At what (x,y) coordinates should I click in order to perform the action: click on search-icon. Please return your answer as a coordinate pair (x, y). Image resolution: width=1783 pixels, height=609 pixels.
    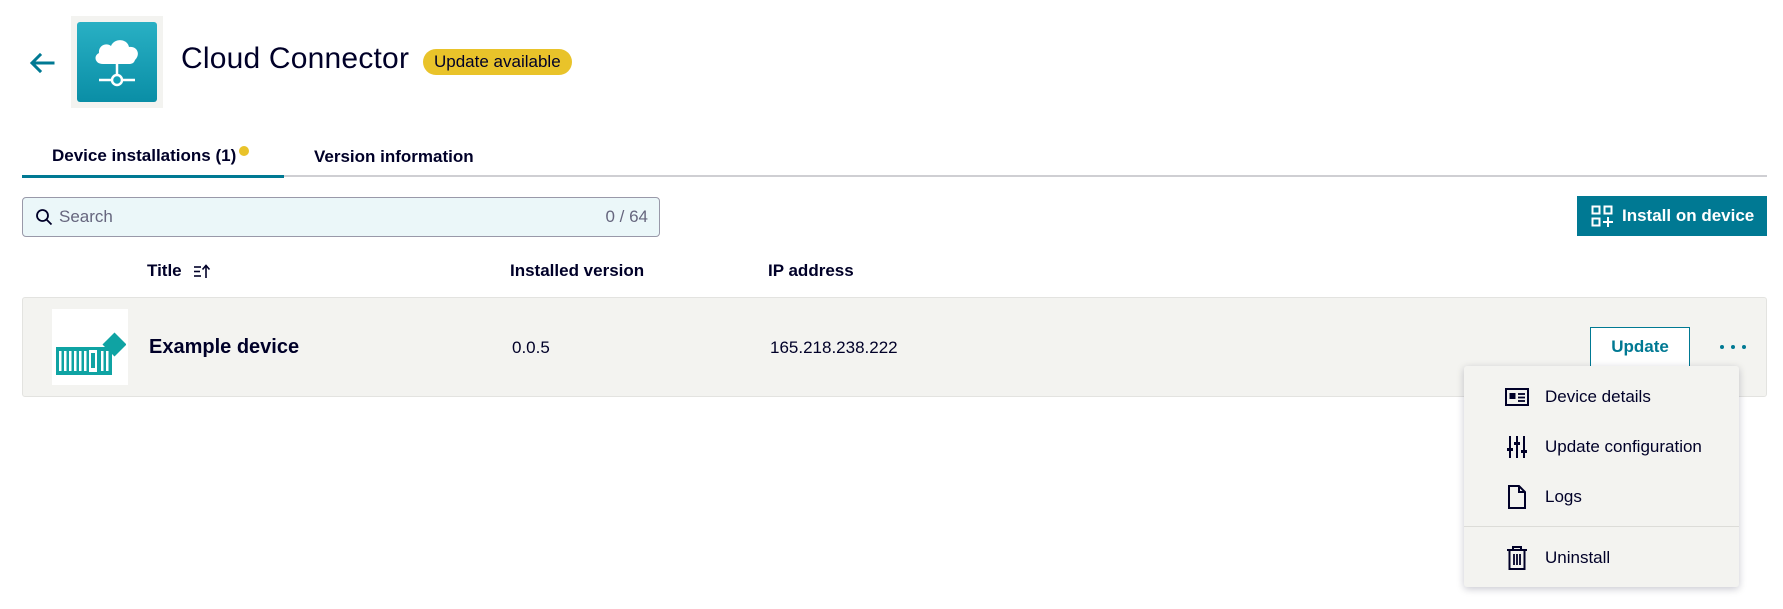
    Looking at the image, I should click on (44, 217).